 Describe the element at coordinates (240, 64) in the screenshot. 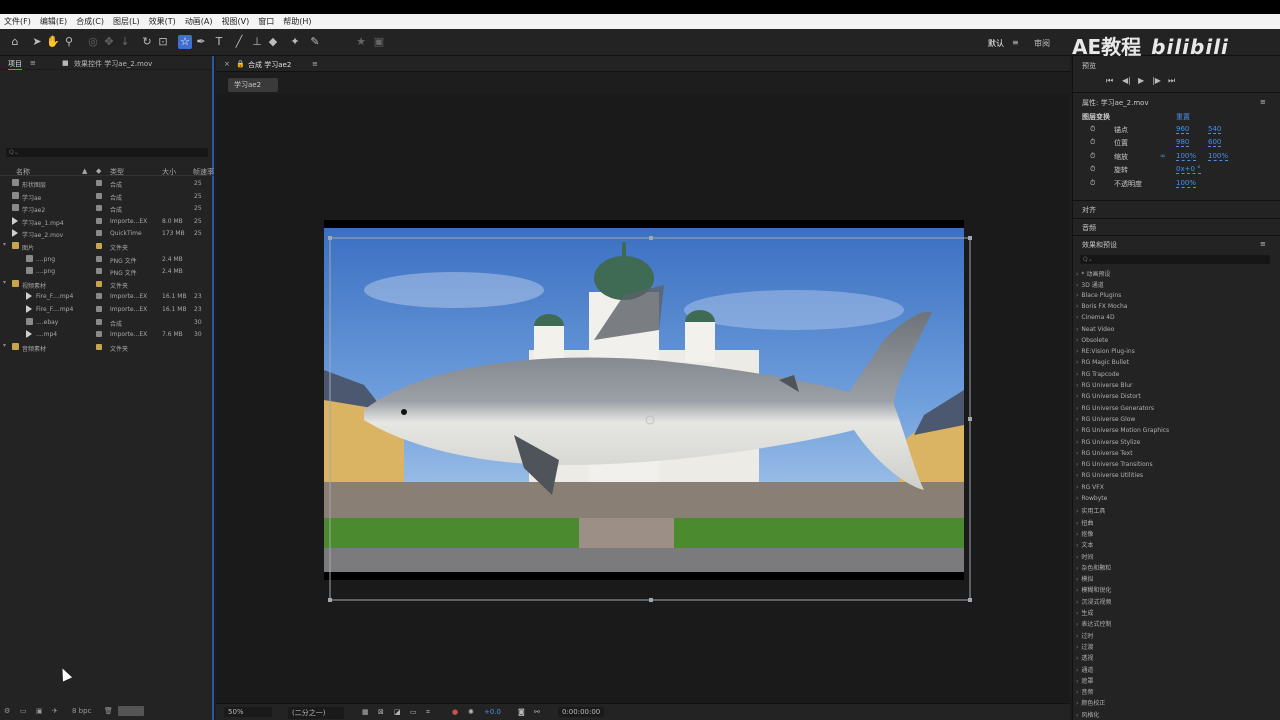

I see `lock-icon: 🔒` at that location.